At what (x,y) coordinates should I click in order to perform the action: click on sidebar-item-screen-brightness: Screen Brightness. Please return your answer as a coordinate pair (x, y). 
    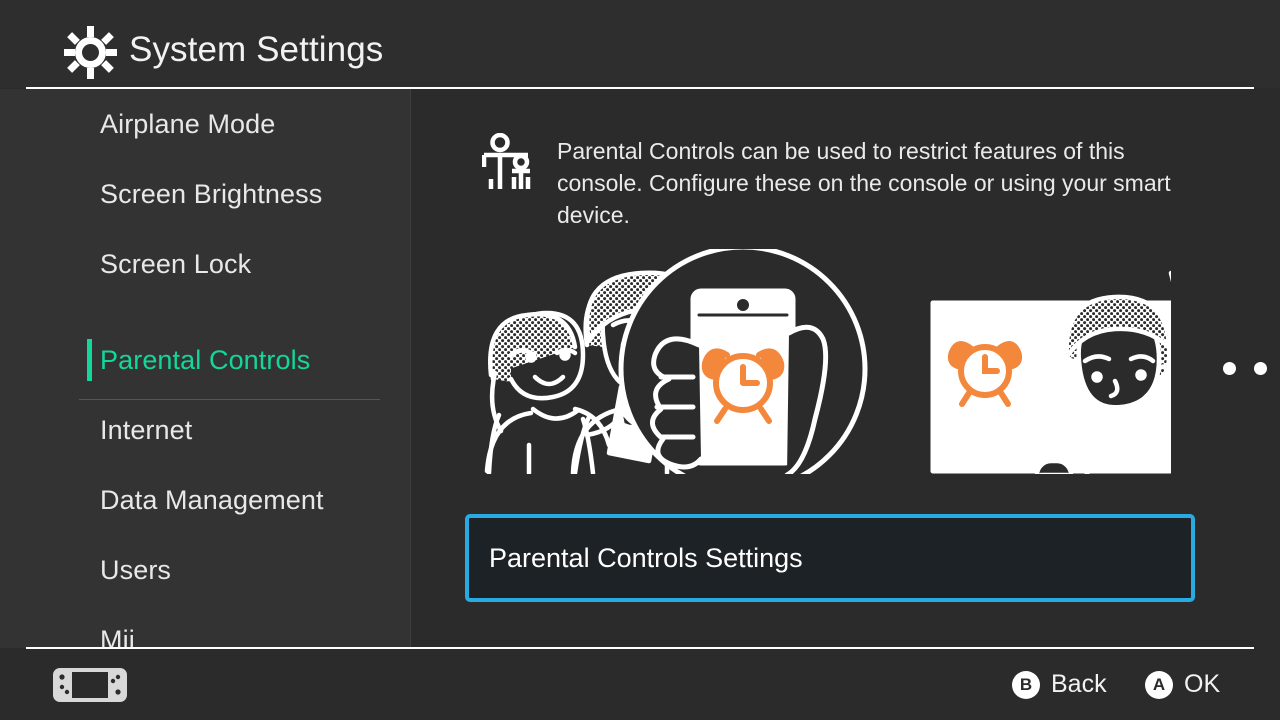
    Looking at the image, I should click on (205, 194).